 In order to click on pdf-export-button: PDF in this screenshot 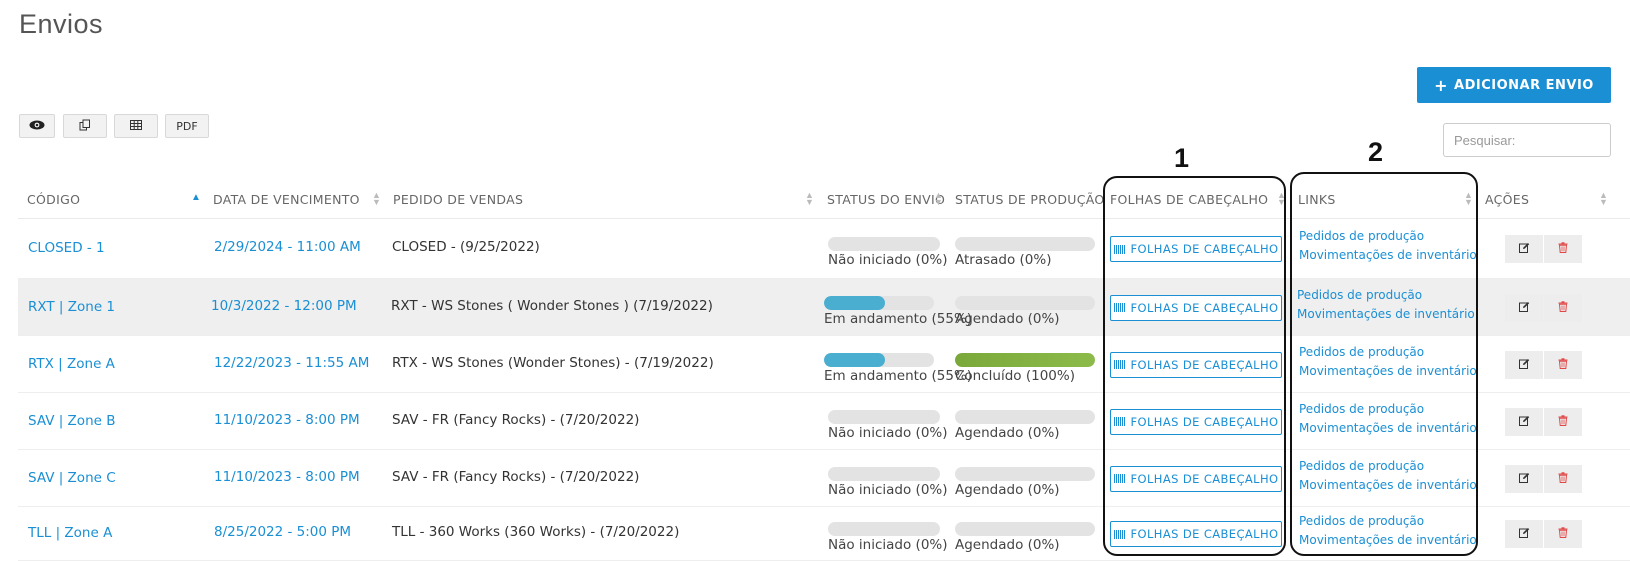, I will do `click(187, 126)`.